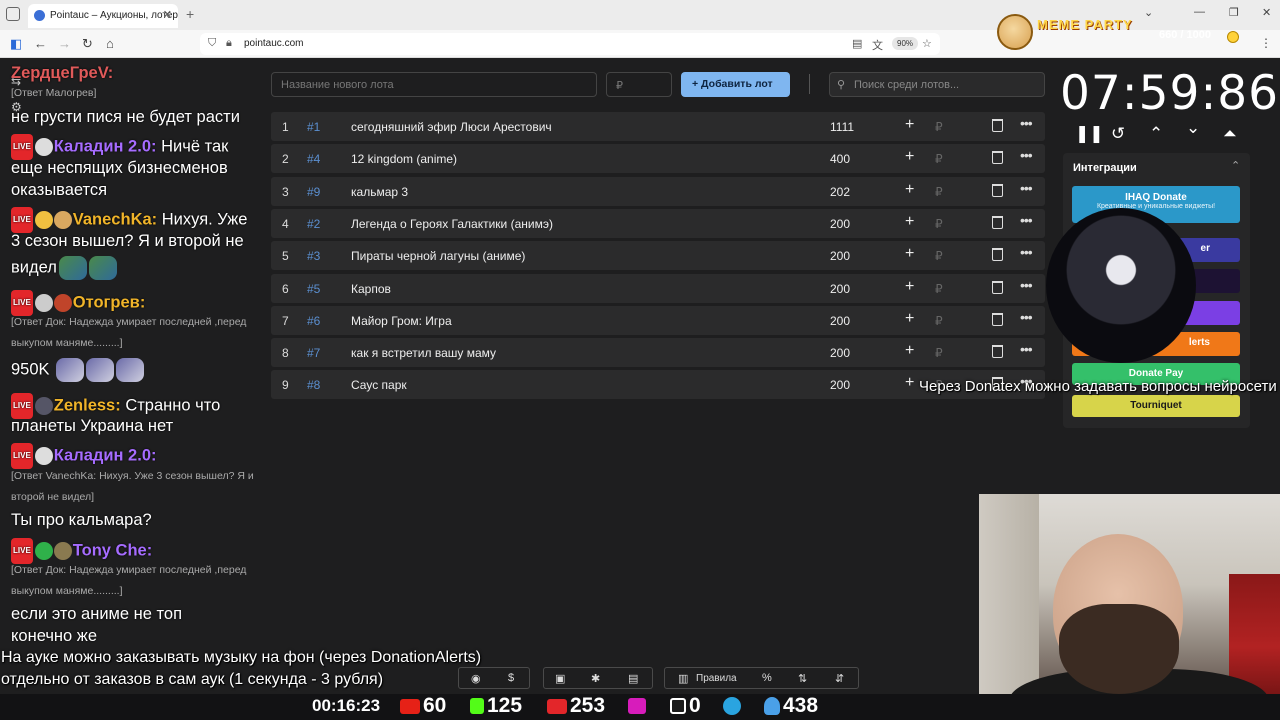 The image size is (1280, 720). Describe the element at coordinates (438, 256) in the screenshot. I see `lot-name: Пираты черной лагуны (аниме)` at that location.